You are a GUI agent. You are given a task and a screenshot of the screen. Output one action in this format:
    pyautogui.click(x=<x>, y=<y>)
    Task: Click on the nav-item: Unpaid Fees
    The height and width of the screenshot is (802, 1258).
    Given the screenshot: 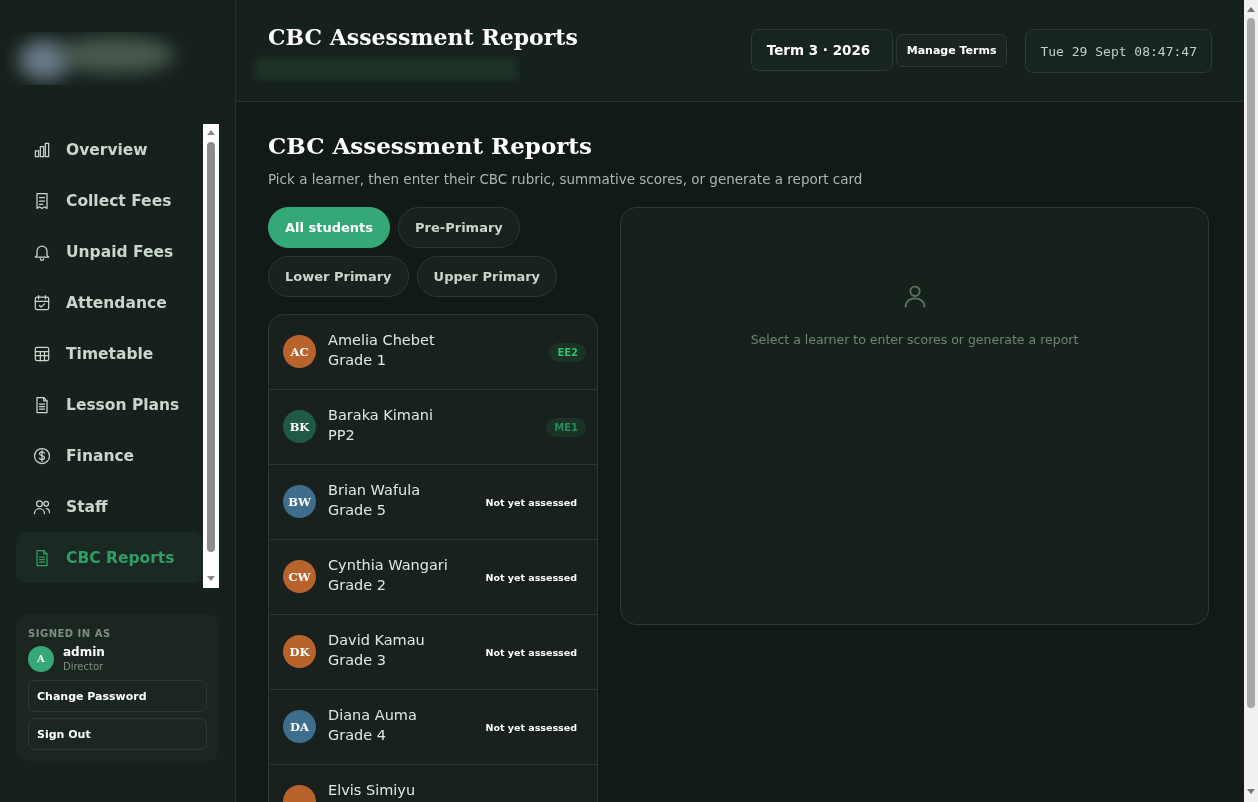 What is the action you would take?
    pyautogui.click(x=109, y=251)
    